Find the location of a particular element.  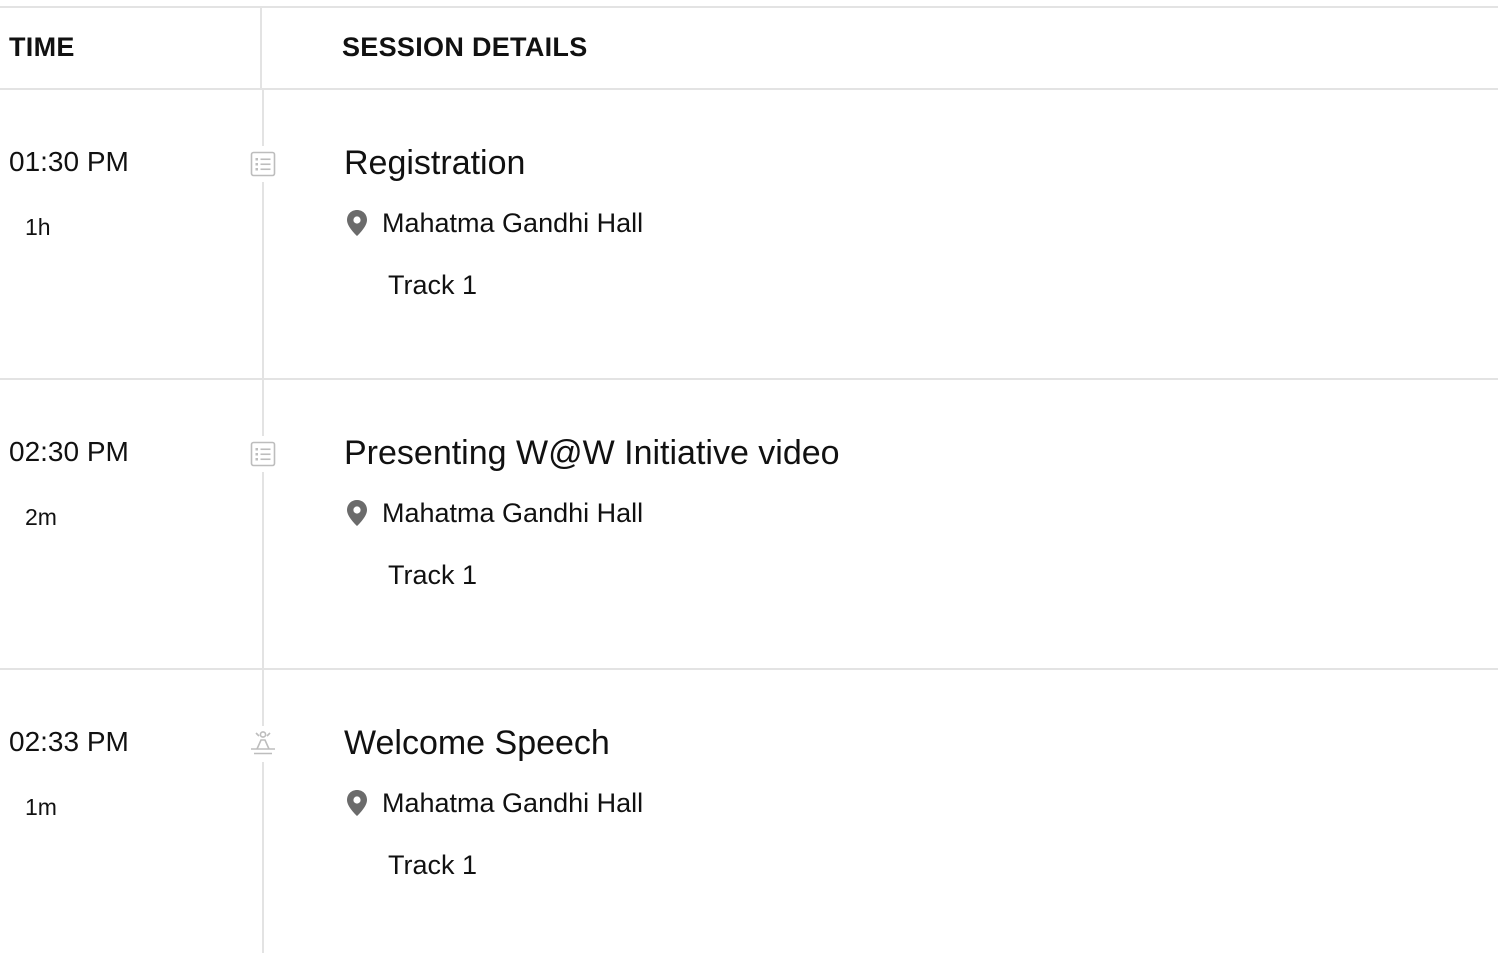

session-time: 01:30 PM is located at coordinates (69, 161).